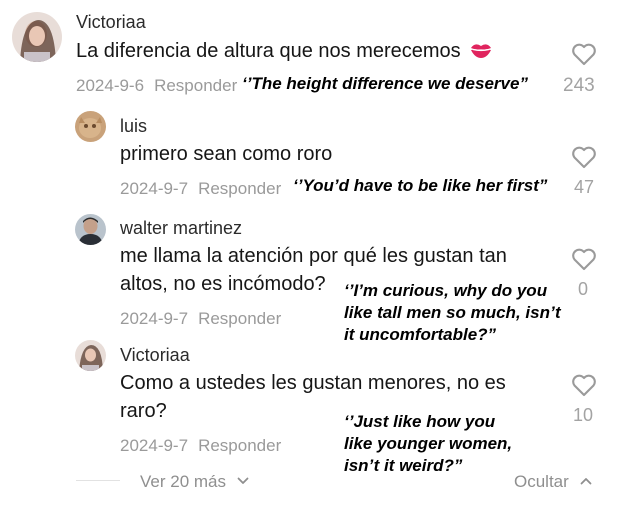 The width and height of the screenshot is (631, 506). Describe the element at coordinates (223, 284) in the screenshot. I see `comment-text-line: altos, no es incómodo?` at that location.